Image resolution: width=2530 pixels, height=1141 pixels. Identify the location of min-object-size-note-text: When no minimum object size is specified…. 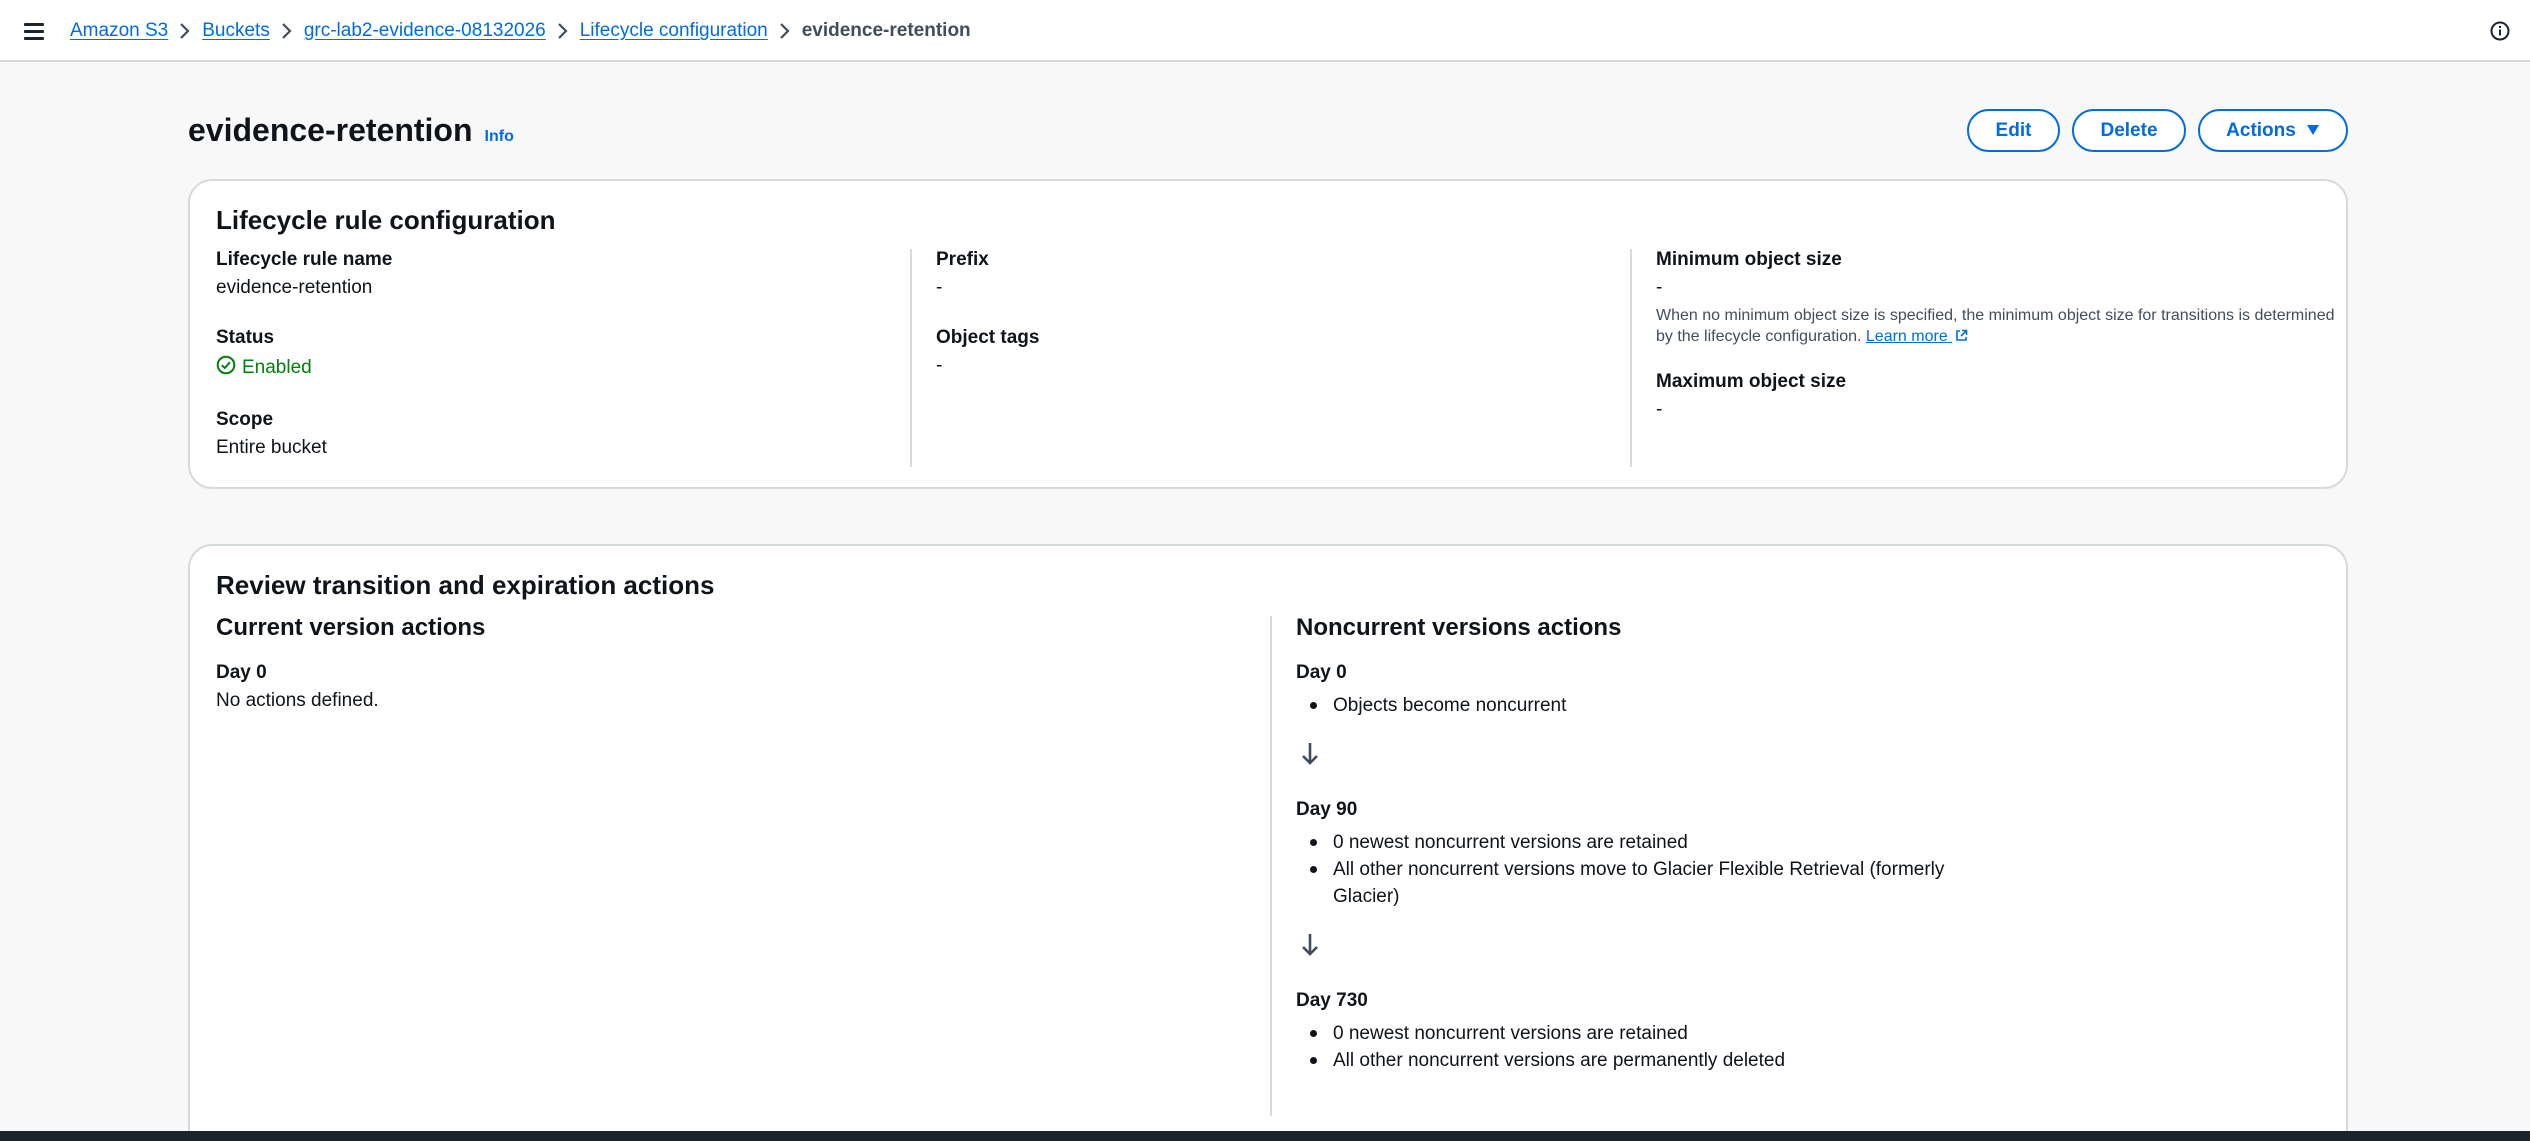
(1995, 326).